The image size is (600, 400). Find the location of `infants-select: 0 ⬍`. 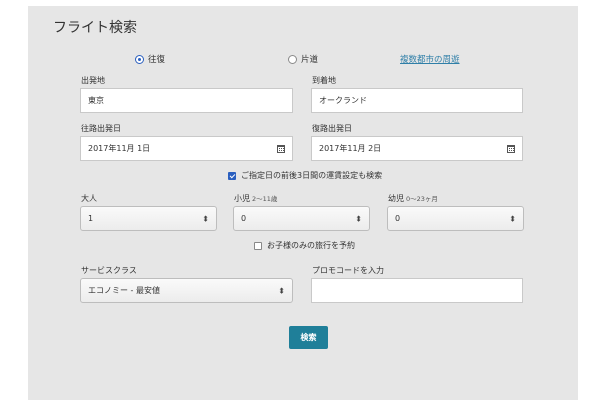

infants-select: 0 ⬍ is located at coordinates (455, 218).